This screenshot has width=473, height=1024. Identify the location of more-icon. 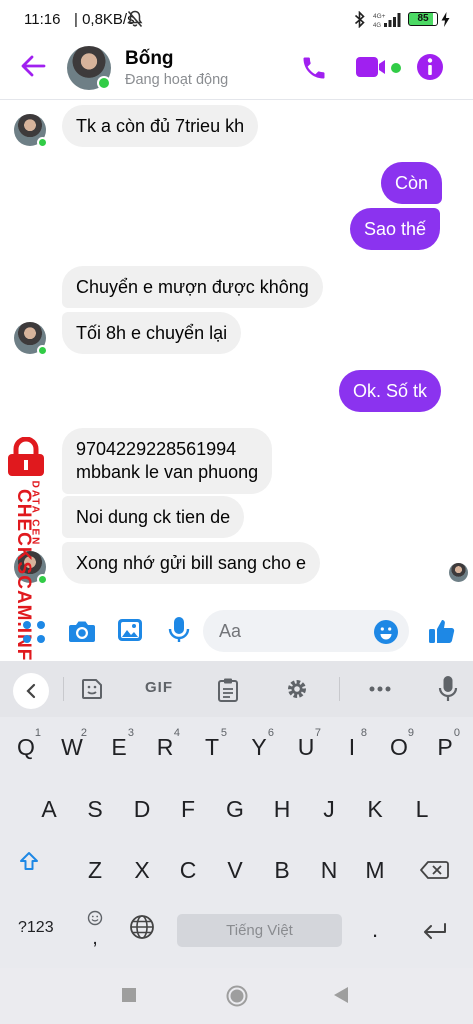
(380, 689).